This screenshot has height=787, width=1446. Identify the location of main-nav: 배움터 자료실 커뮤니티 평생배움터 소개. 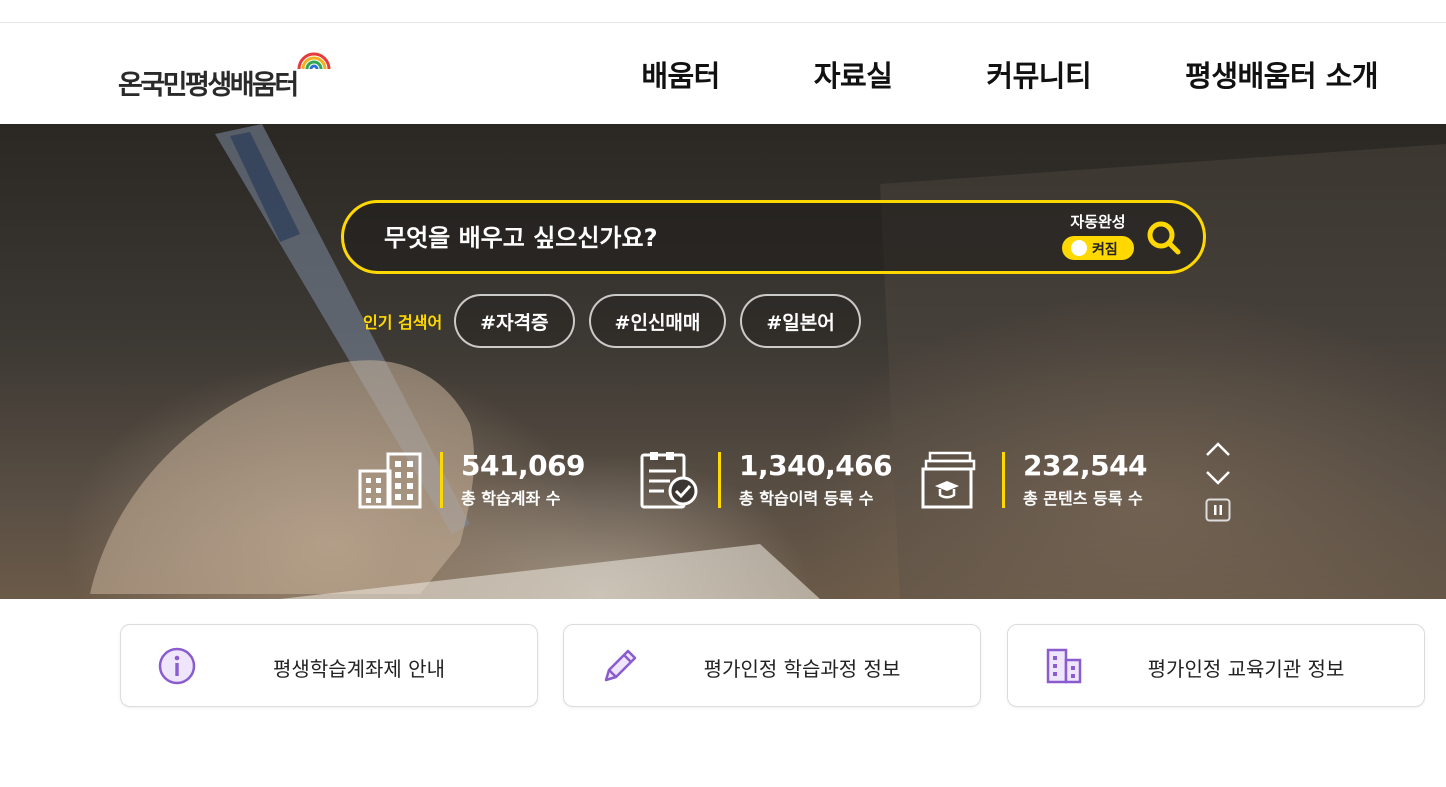
(1009, 74).